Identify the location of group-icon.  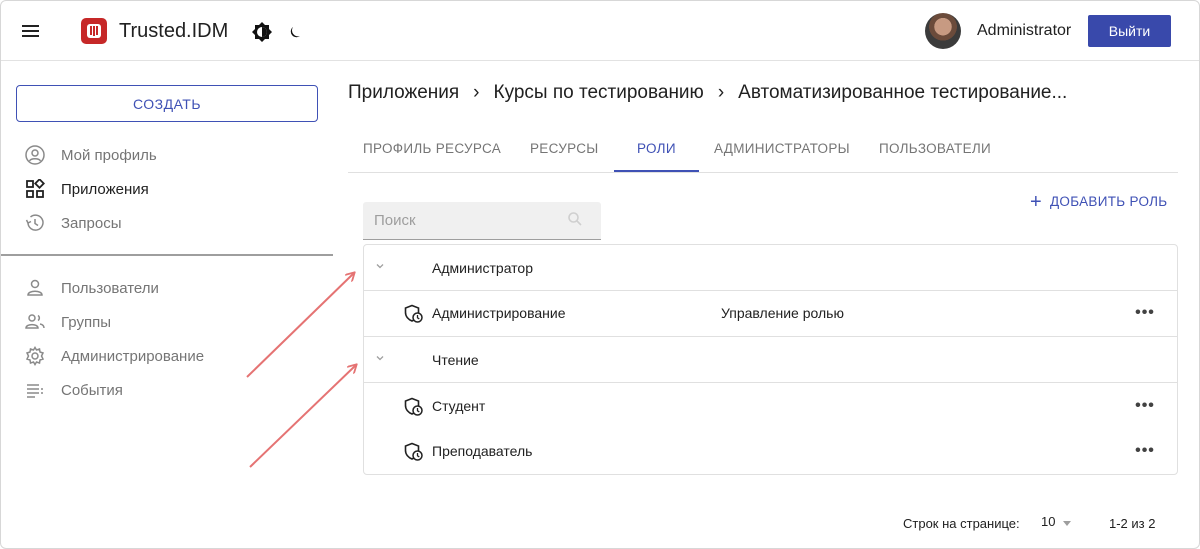
(35, 322).